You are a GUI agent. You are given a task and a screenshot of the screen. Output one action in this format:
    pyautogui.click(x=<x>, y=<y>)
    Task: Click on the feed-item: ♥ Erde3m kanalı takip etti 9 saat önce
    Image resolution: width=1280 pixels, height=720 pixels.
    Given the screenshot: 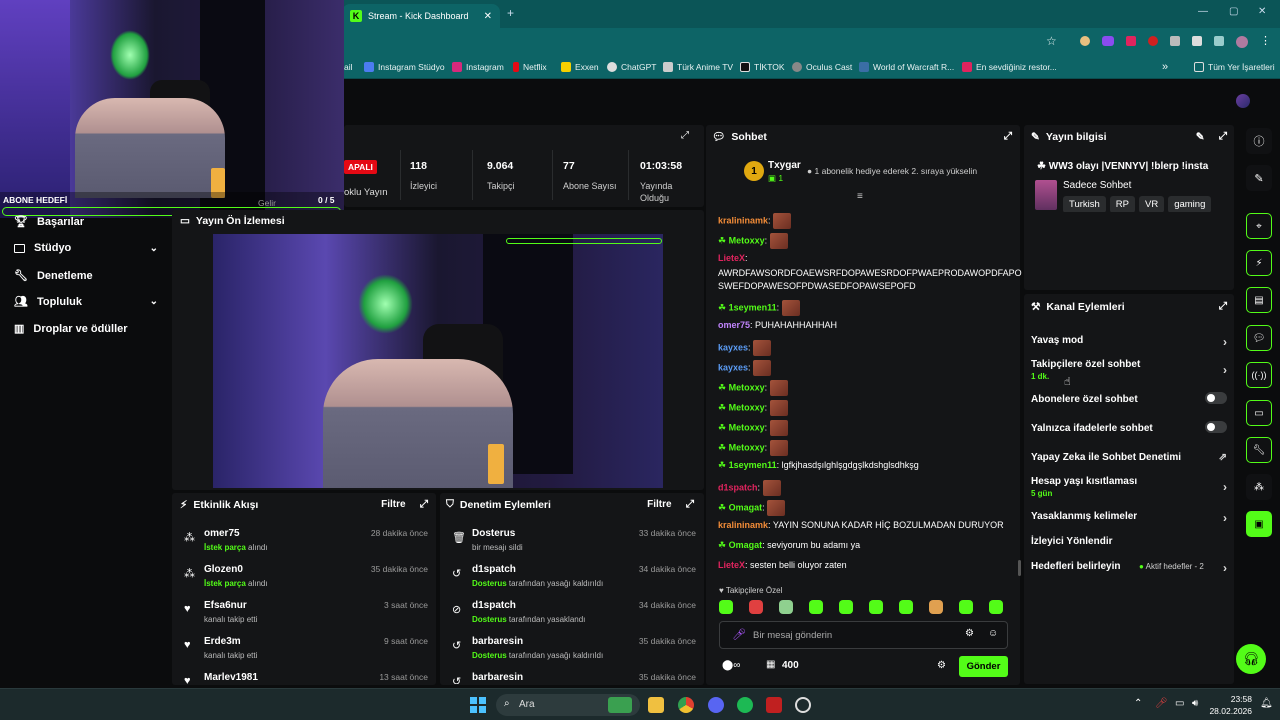 What is the action you would take?
    pyautogui.click(x=306, y=651)
    